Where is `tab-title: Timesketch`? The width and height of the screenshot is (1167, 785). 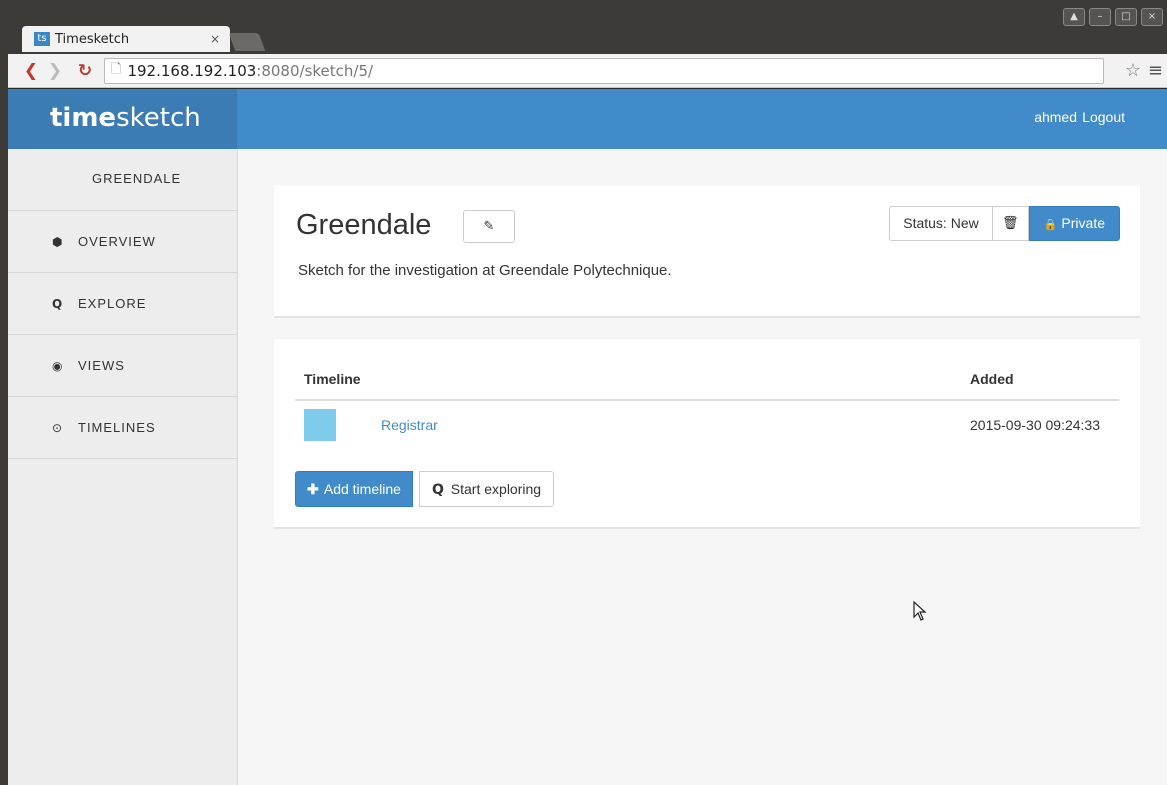
tab-title: Timesketch is located at coordinates (92, 39).